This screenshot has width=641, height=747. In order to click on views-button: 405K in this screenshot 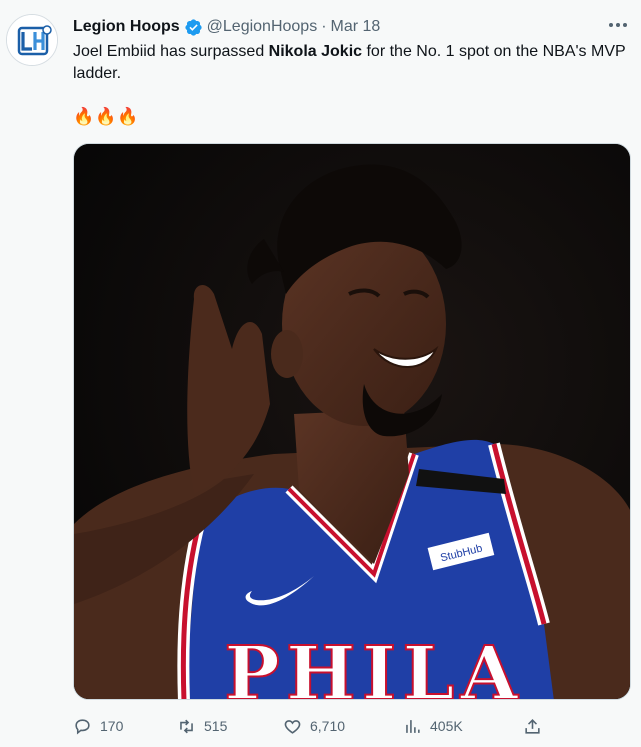, I will do `click(433, 726)`.